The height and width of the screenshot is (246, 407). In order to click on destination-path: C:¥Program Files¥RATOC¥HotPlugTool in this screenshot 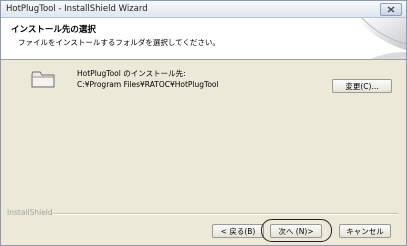, I will do `click(148, 84)`.